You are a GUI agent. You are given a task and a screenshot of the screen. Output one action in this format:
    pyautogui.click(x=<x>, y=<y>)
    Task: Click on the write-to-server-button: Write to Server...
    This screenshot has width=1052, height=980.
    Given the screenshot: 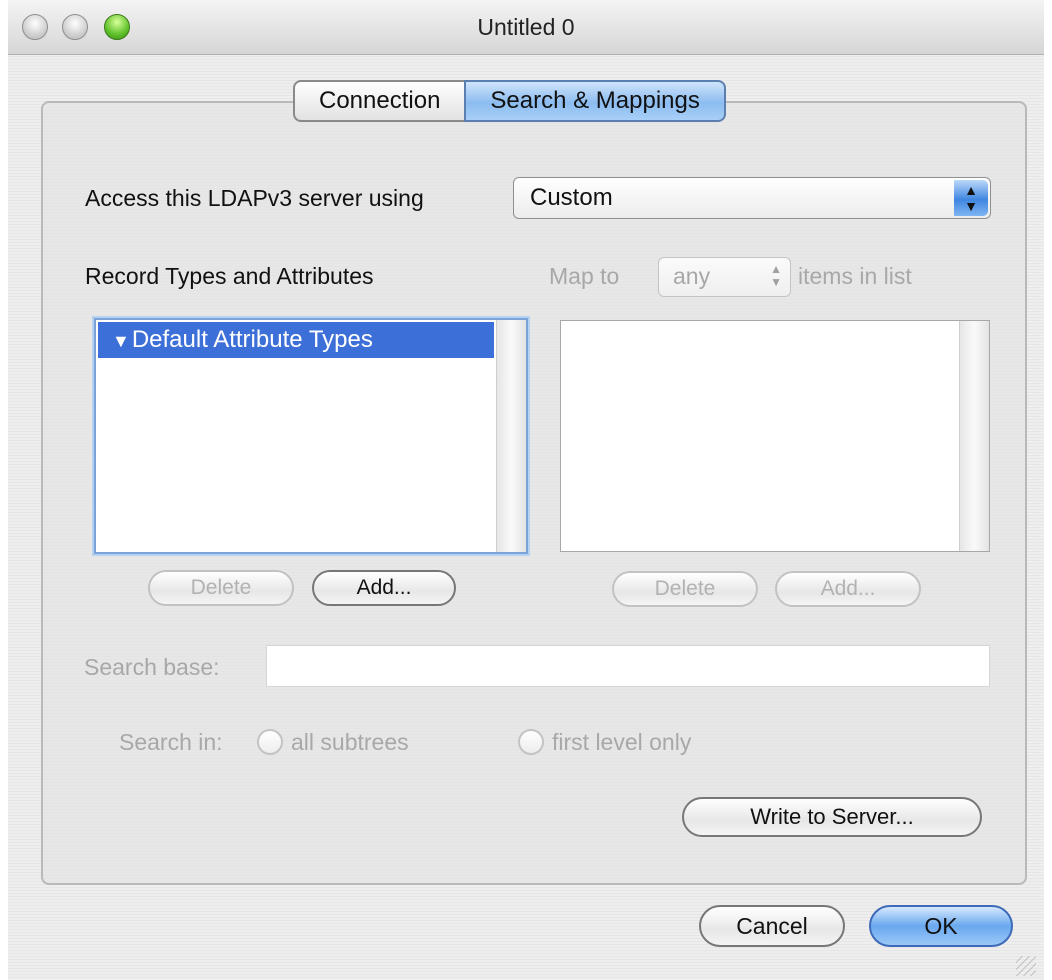 What is the action you would take?
    pyautogui.click(x=832, y=817)
    